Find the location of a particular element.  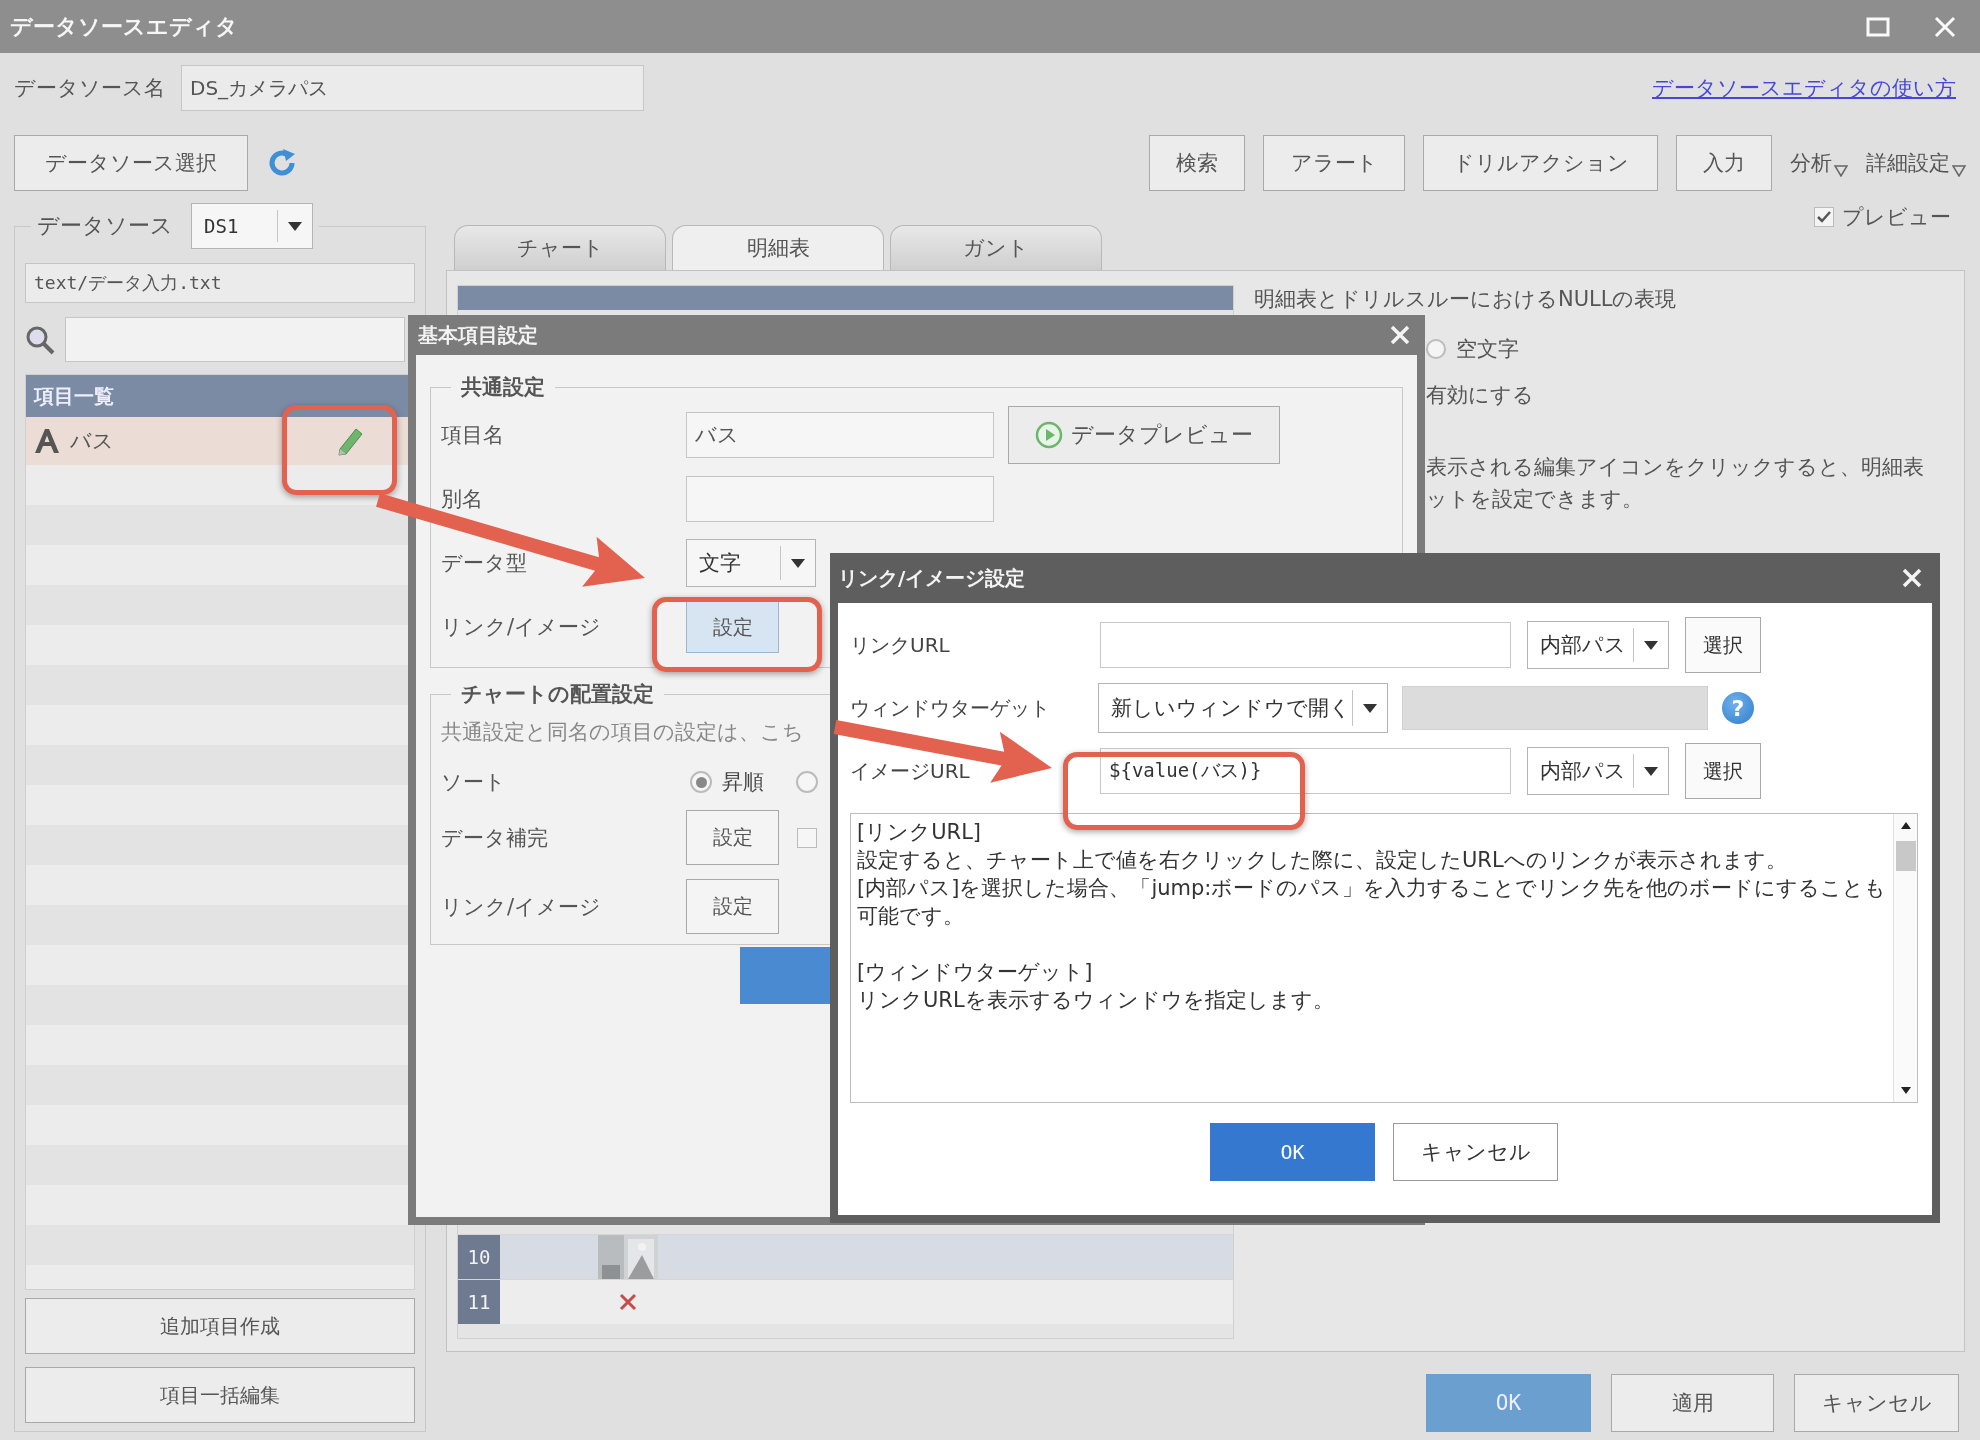

option-text: 有効にする is located at coordinates (1480, 395).